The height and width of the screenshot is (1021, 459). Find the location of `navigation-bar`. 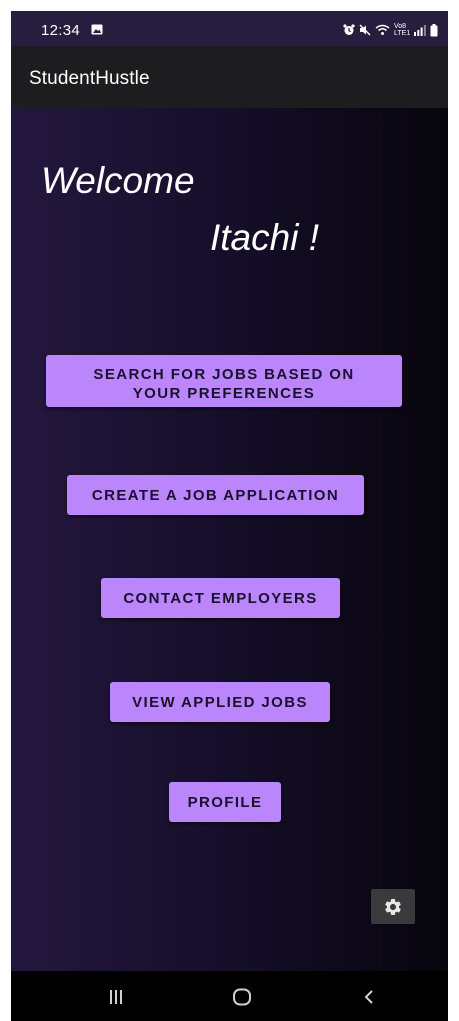

navigation-bar is located at coordinates (229, 996).